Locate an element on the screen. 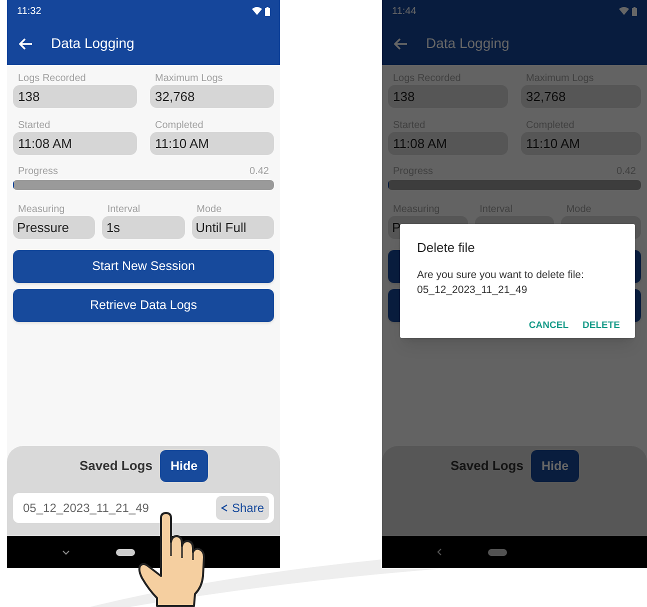 This screenshot has width=647, height=607. chevron-down-icon is located at coordinates (66, 552).